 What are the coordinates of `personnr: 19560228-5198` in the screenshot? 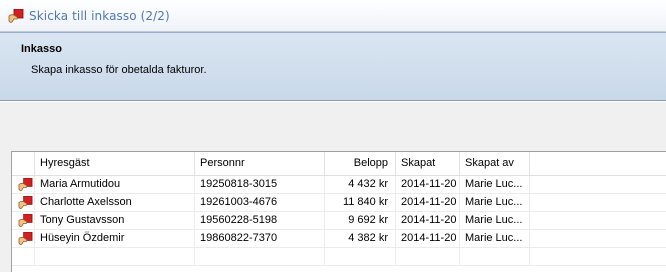 It's located at (260, 220).